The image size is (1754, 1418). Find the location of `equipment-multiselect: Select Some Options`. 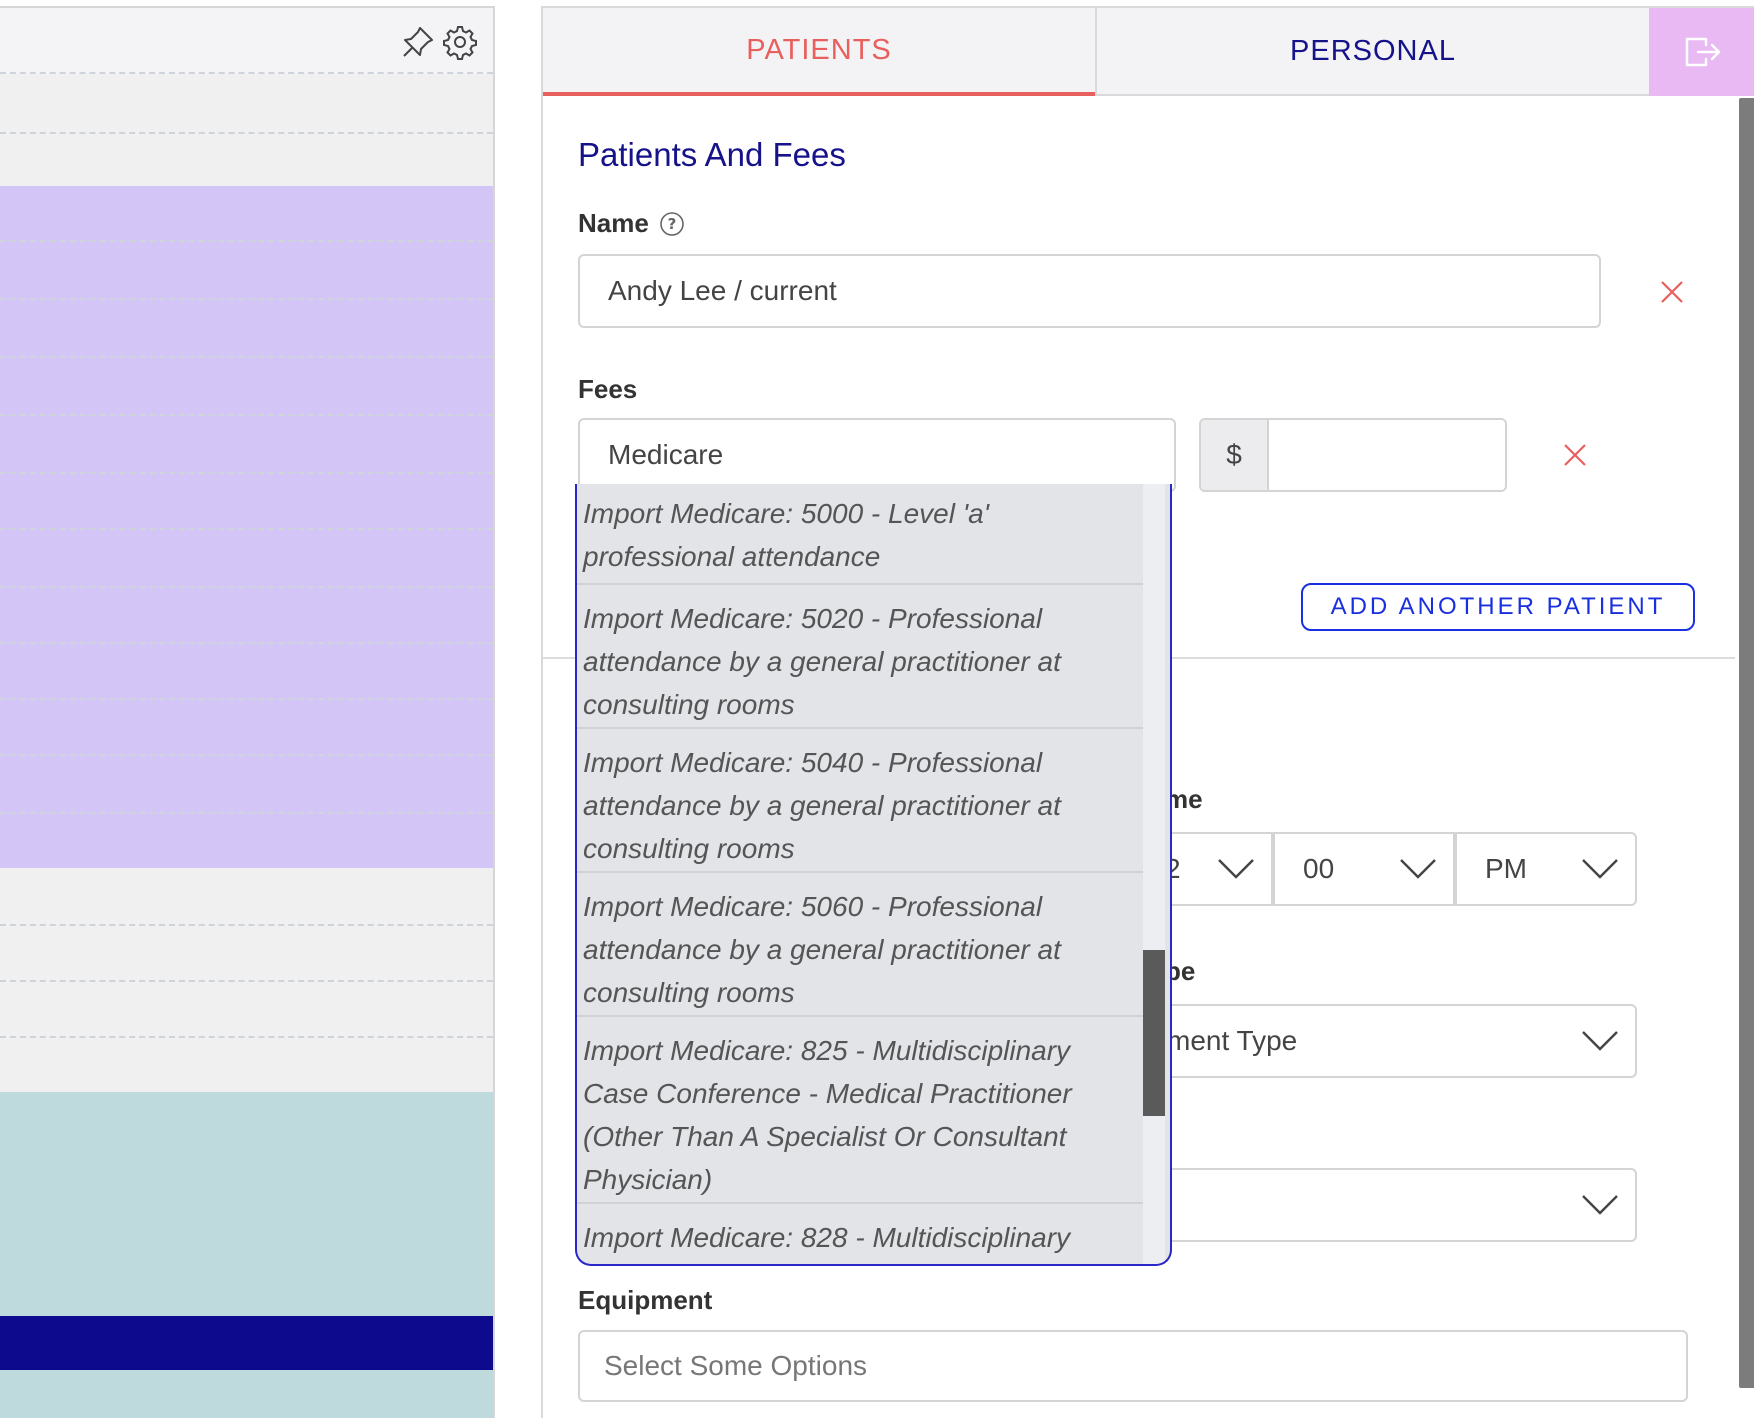

equipment-multiselect: Select Some Options is located at coordinates (1133, 1366).